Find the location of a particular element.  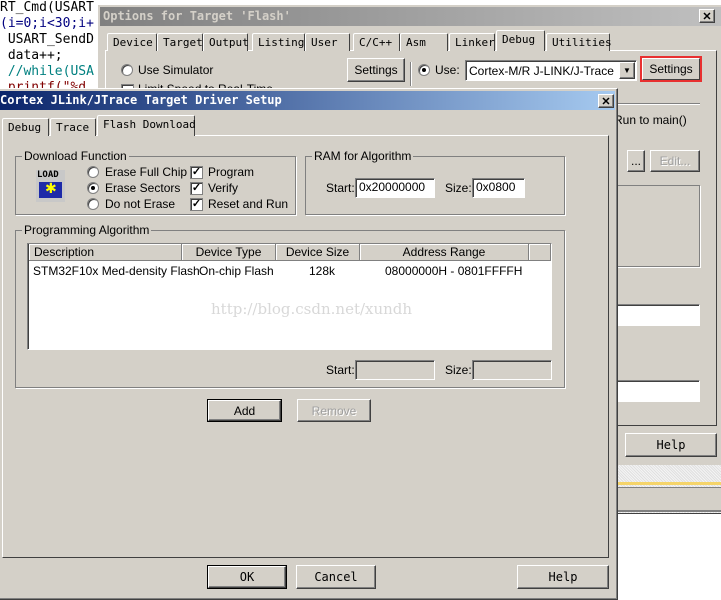

use-simulator-radio is located at coordinates (127, 70).